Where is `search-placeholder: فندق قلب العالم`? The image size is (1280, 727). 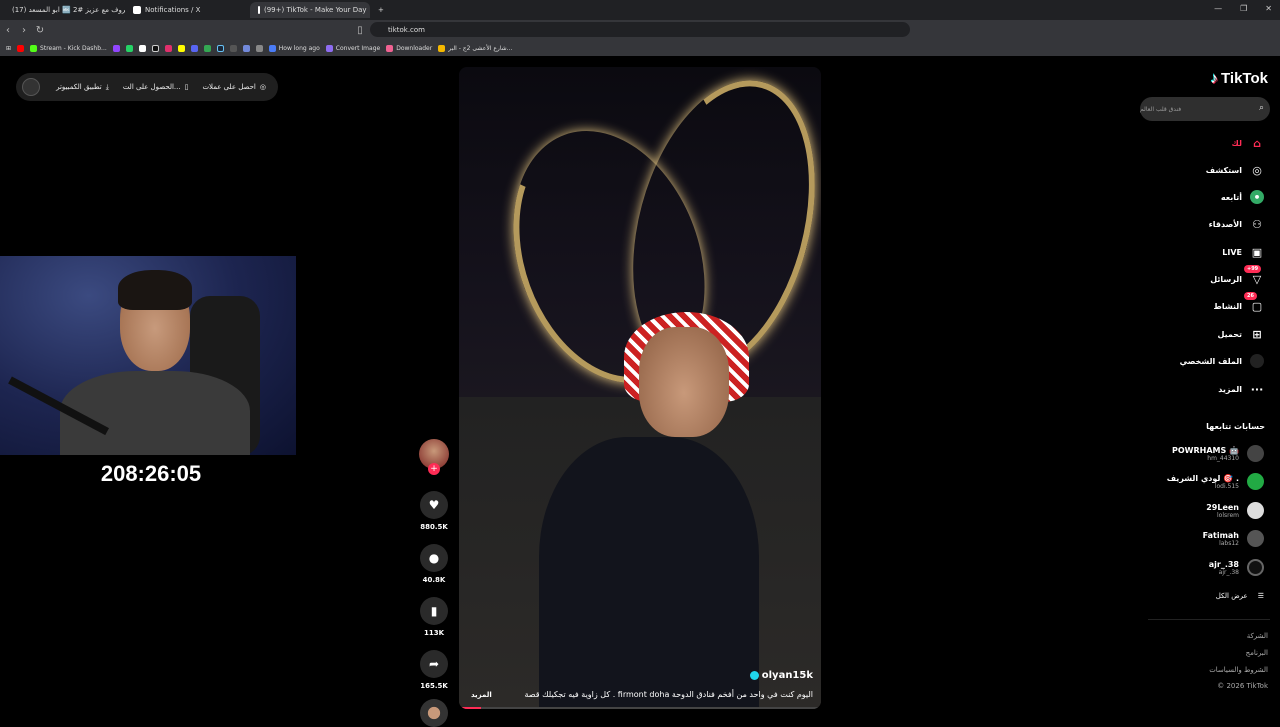 search-placeholder: فندق قلب العالم is located at coordinates (1161, 109).